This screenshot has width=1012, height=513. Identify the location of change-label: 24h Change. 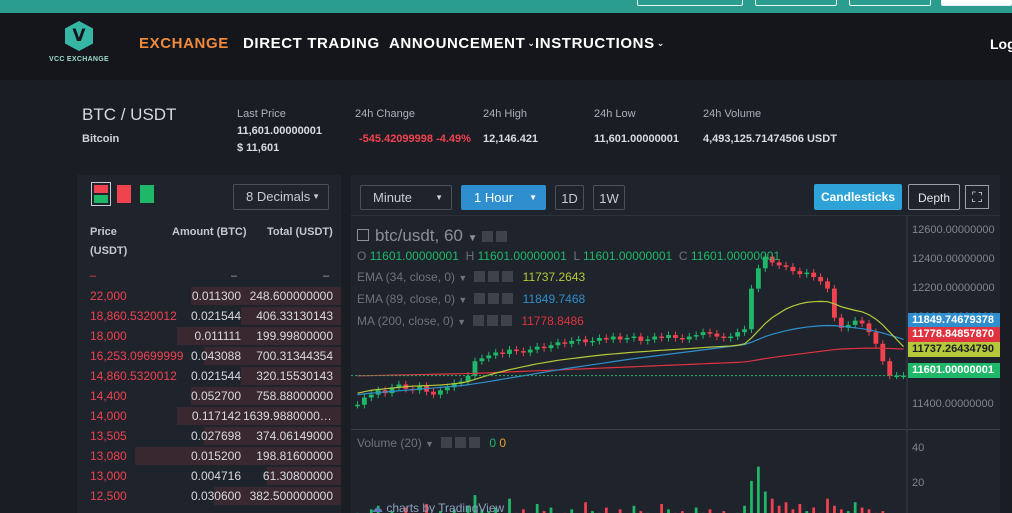
(385, 114).